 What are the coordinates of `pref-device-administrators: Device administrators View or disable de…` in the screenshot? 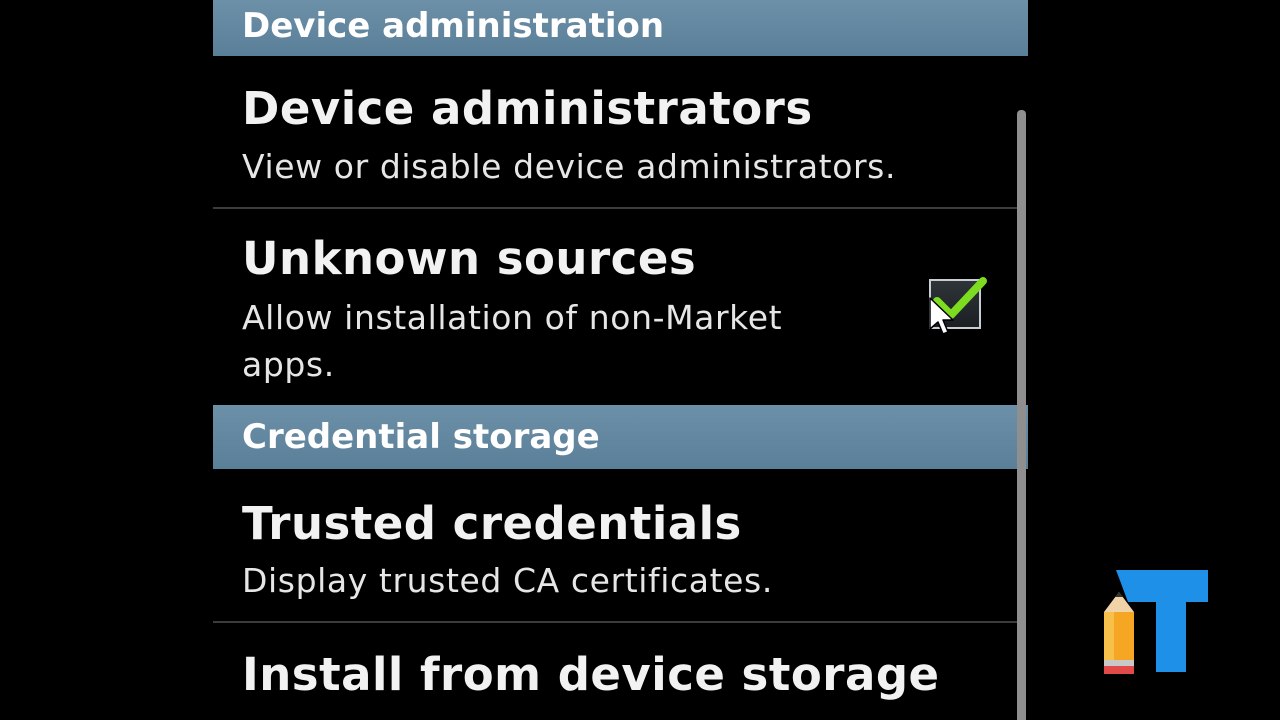 It's located at (615, 132).